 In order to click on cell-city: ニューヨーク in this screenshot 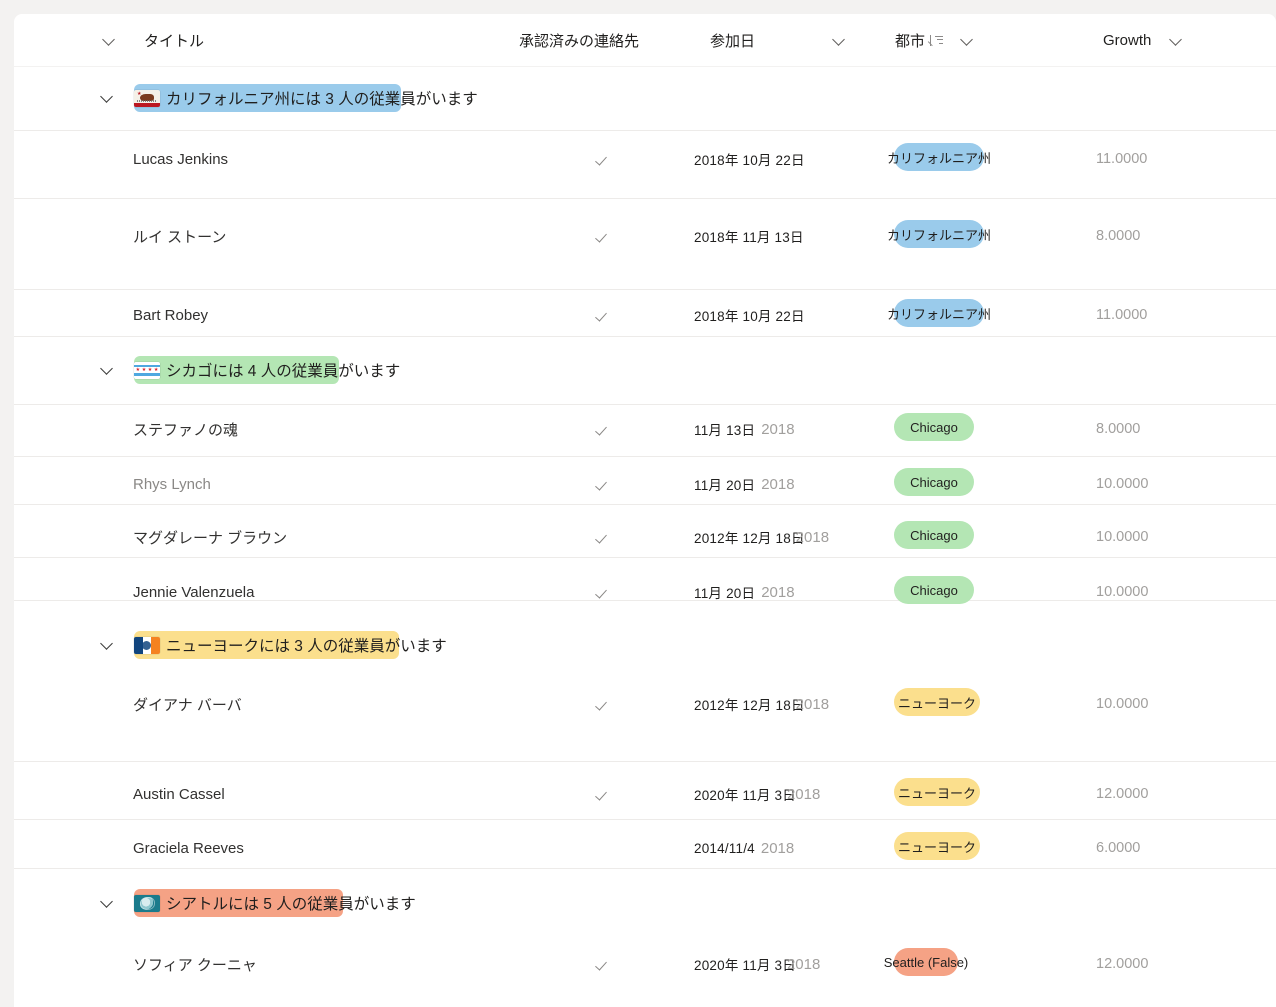, I will do `click(989, 846)`.